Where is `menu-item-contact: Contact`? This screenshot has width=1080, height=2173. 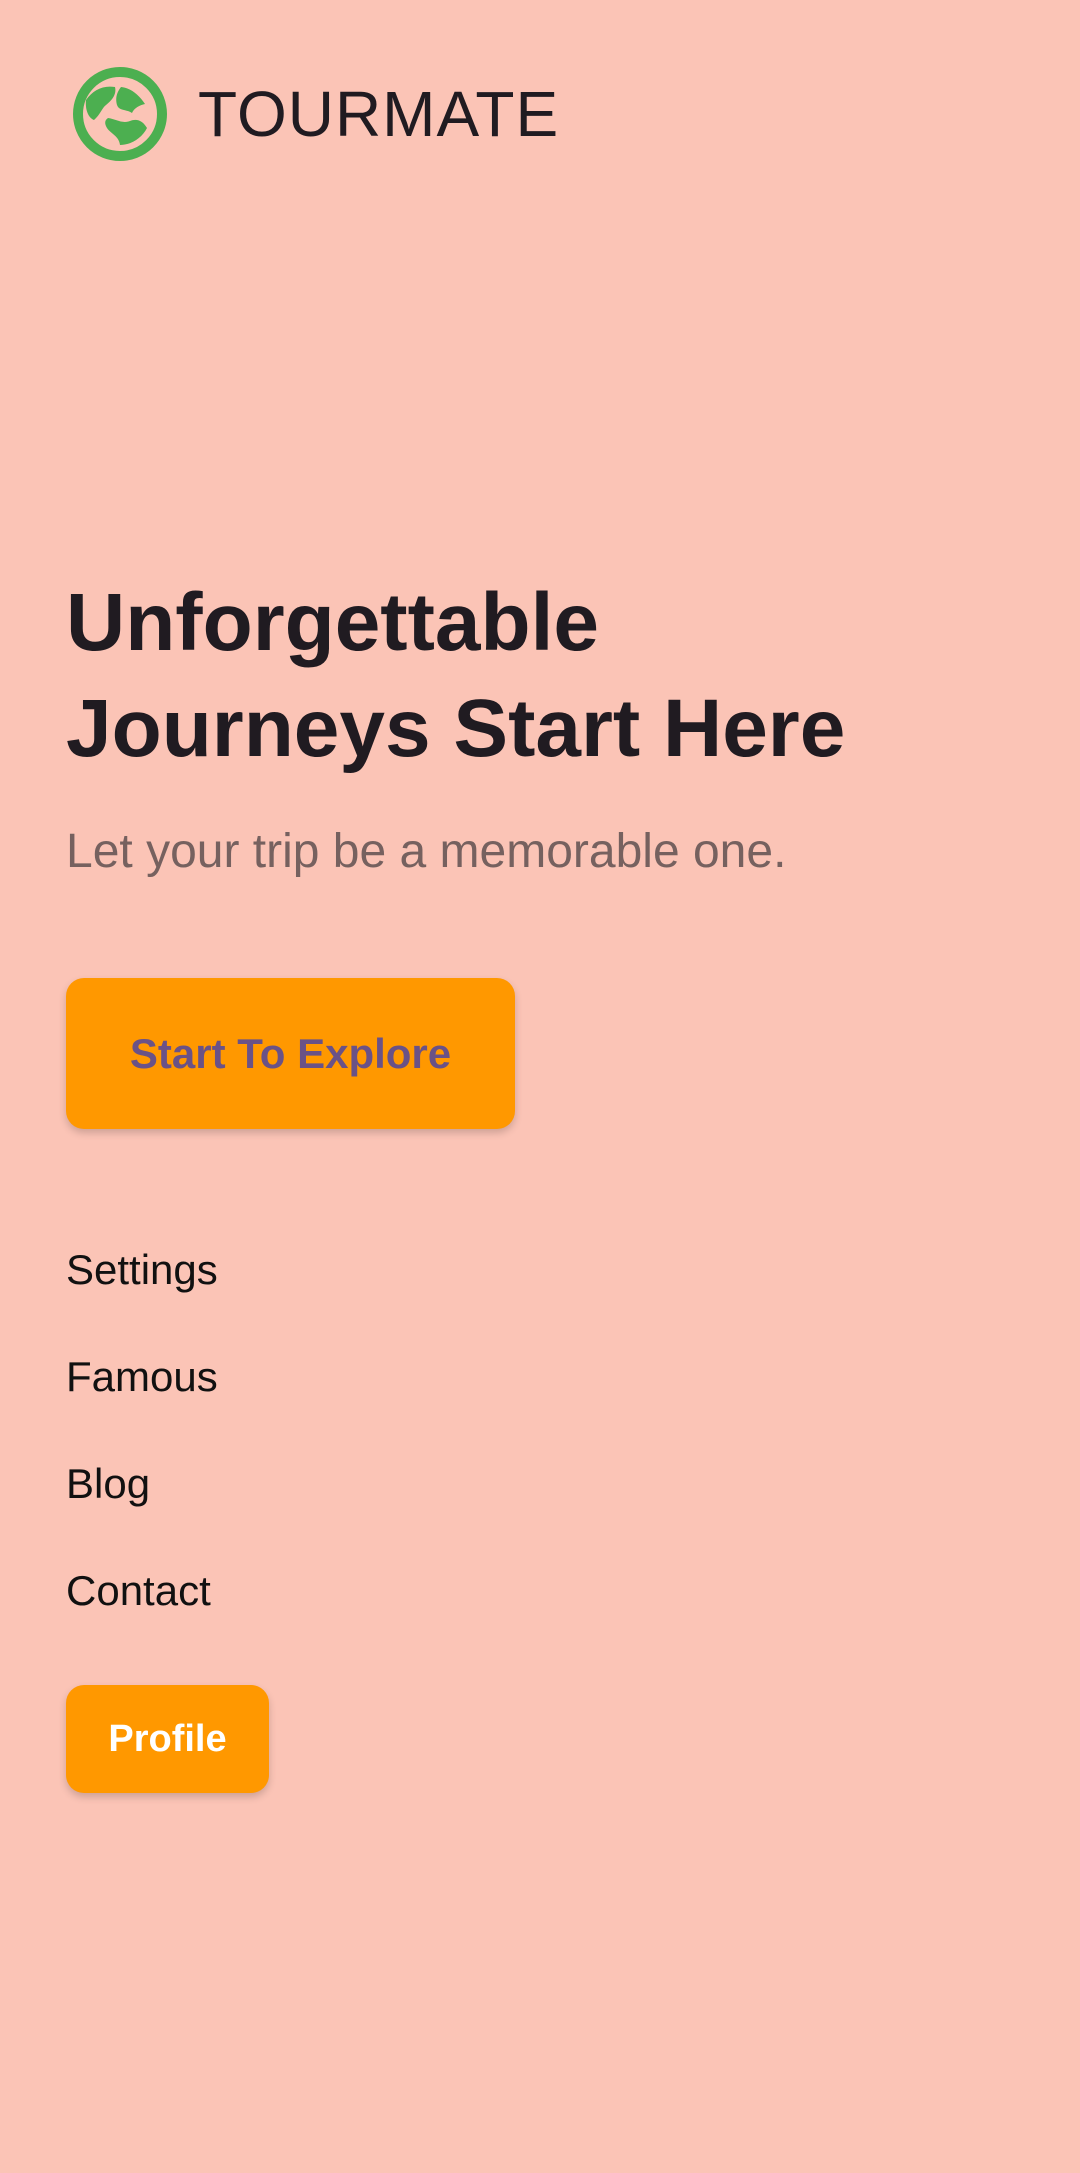 menu-item-contact: Contact is located at coordinates (142, 1602).